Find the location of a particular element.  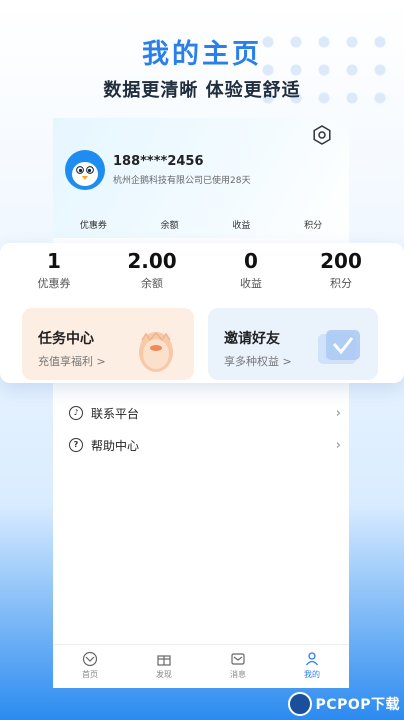

task-center-card: 任务中心 充值享福利 > is located at coordinates (108, 344).